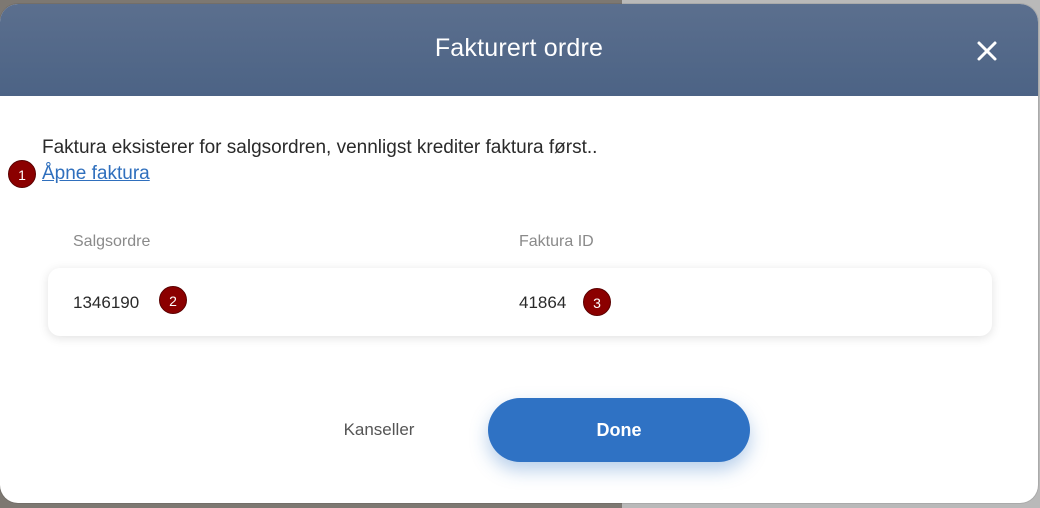  Describe the element at coordinates (556, 241) in the screenshot. I see `column-header-faktura-id: Faktura ID` at that location.